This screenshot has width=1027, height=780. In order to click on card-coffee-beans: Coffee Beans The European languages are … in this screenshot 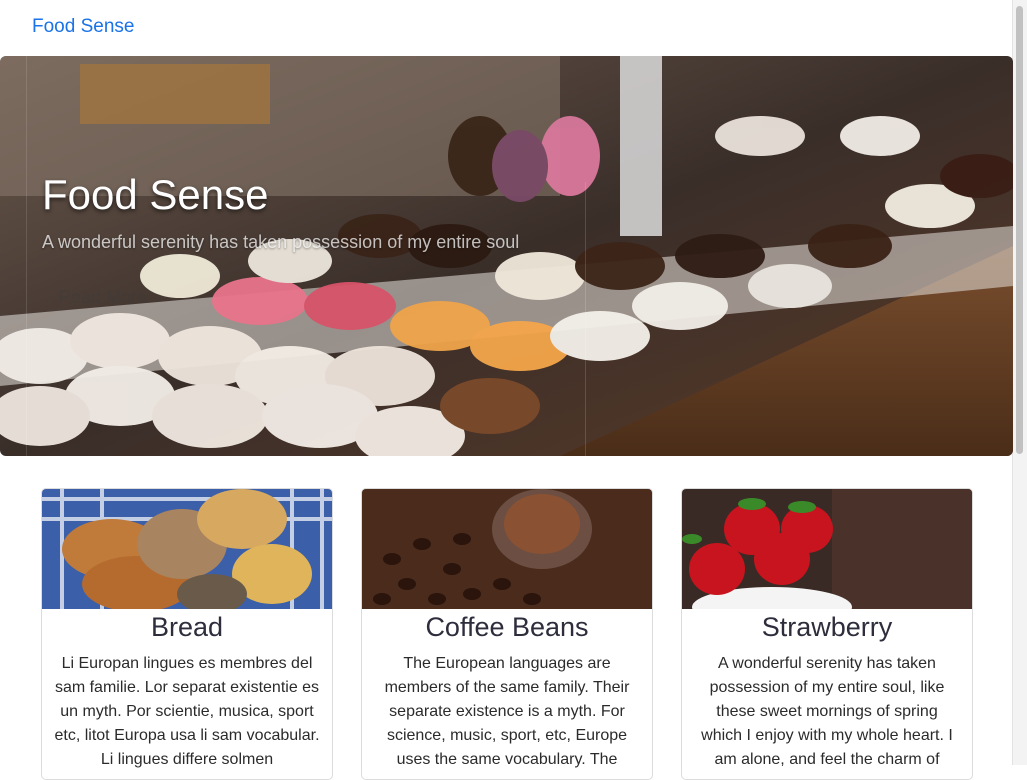, I will do `click(507, 634)`.